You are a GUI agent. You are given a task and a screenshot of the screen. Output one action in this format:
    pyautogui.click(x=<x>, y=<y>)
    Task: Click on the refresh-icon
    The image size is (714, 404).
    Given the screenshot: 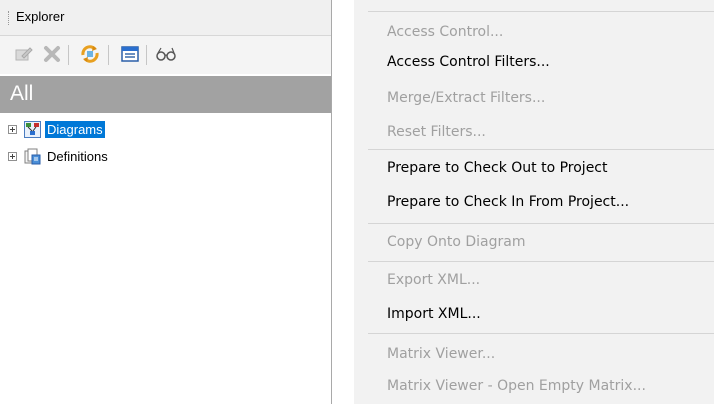 What is the action you would take?
    pyautogui.click(x=90, y=54)
    